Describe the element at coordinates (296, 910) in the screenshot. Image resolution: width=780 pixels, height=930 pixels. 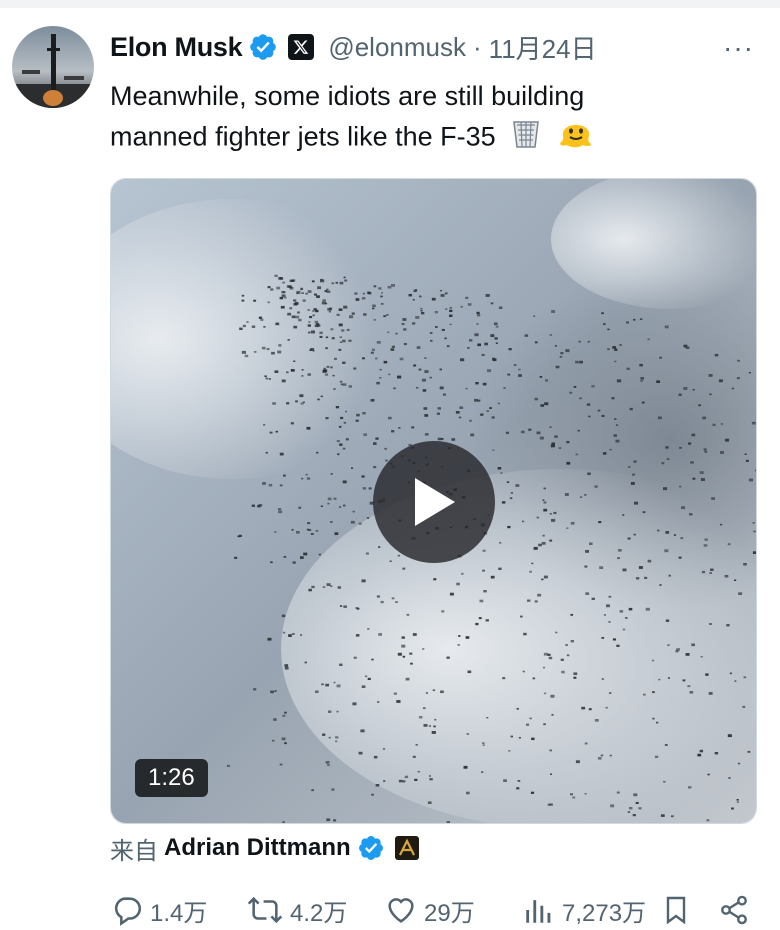
I see `repost-button: 4.2万` at that location.